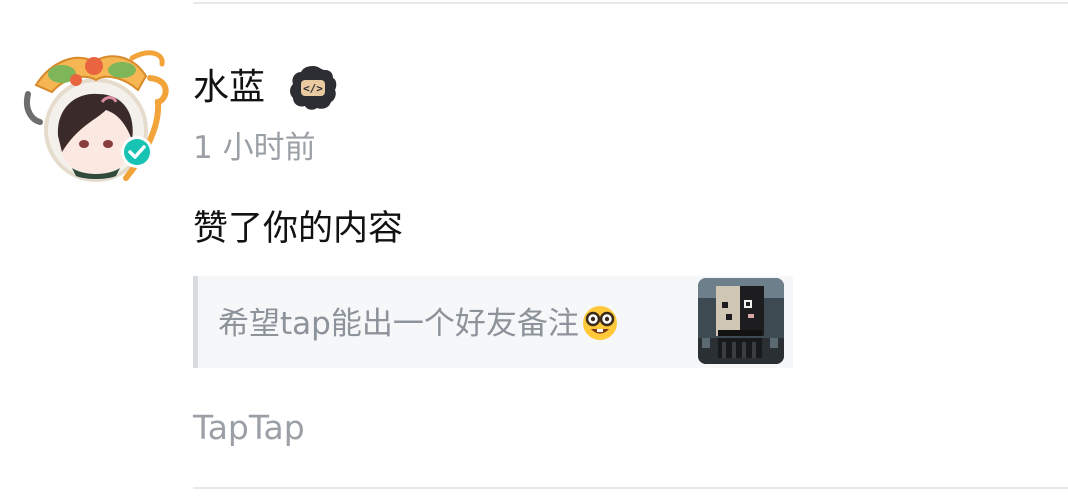 This screenshot has height=498, width=1068. I want to click on quoted-text-body: 希望tap能出一个好友备注, so click(398, 324).